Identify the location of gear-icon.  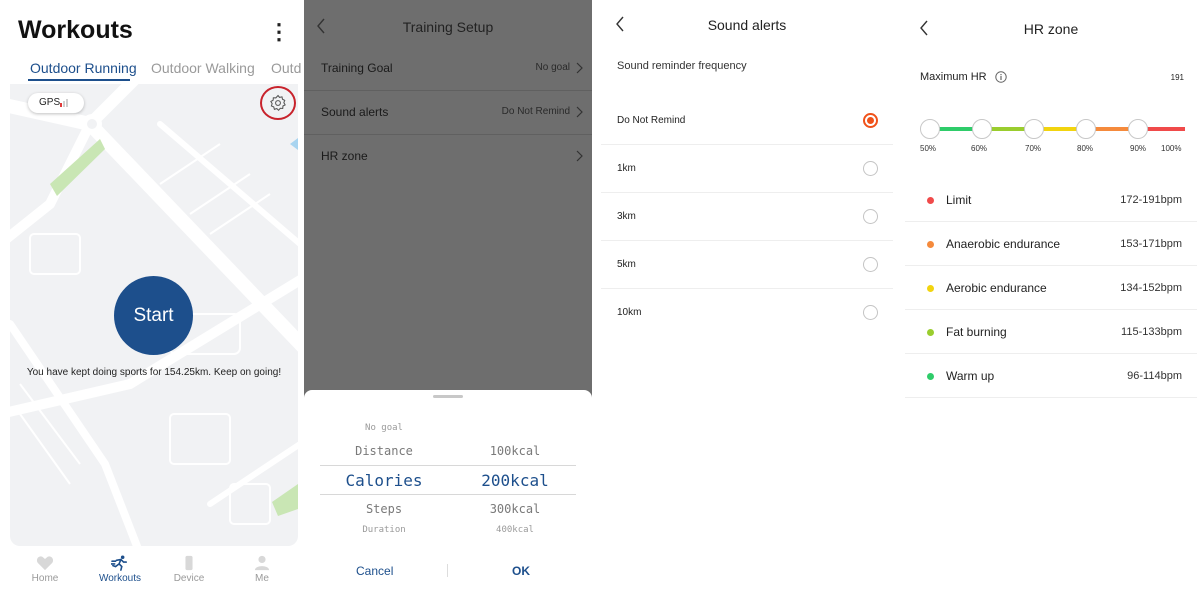
(278, 103).